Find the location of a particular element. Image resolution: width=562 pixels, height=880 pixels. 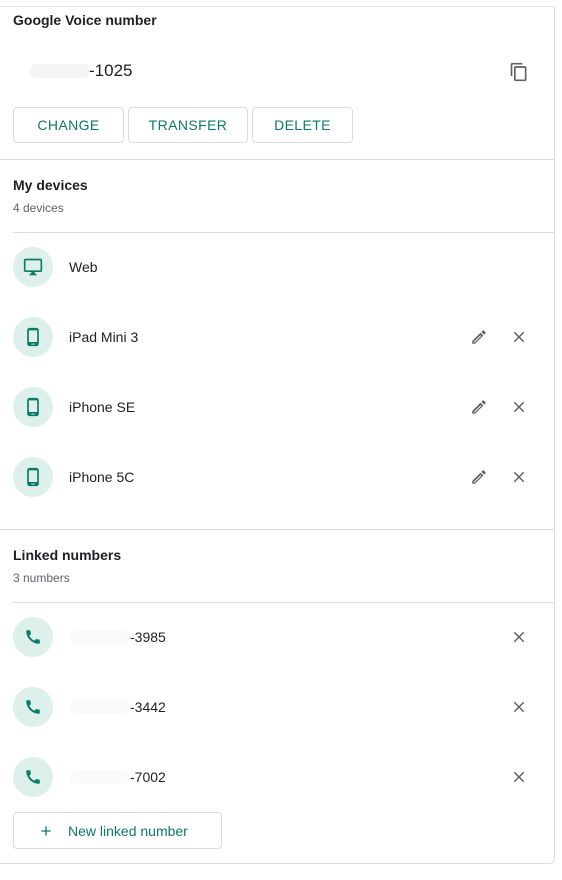

device-row-iphone-5c: iPhone 5C is located at coordinates (277, 477).